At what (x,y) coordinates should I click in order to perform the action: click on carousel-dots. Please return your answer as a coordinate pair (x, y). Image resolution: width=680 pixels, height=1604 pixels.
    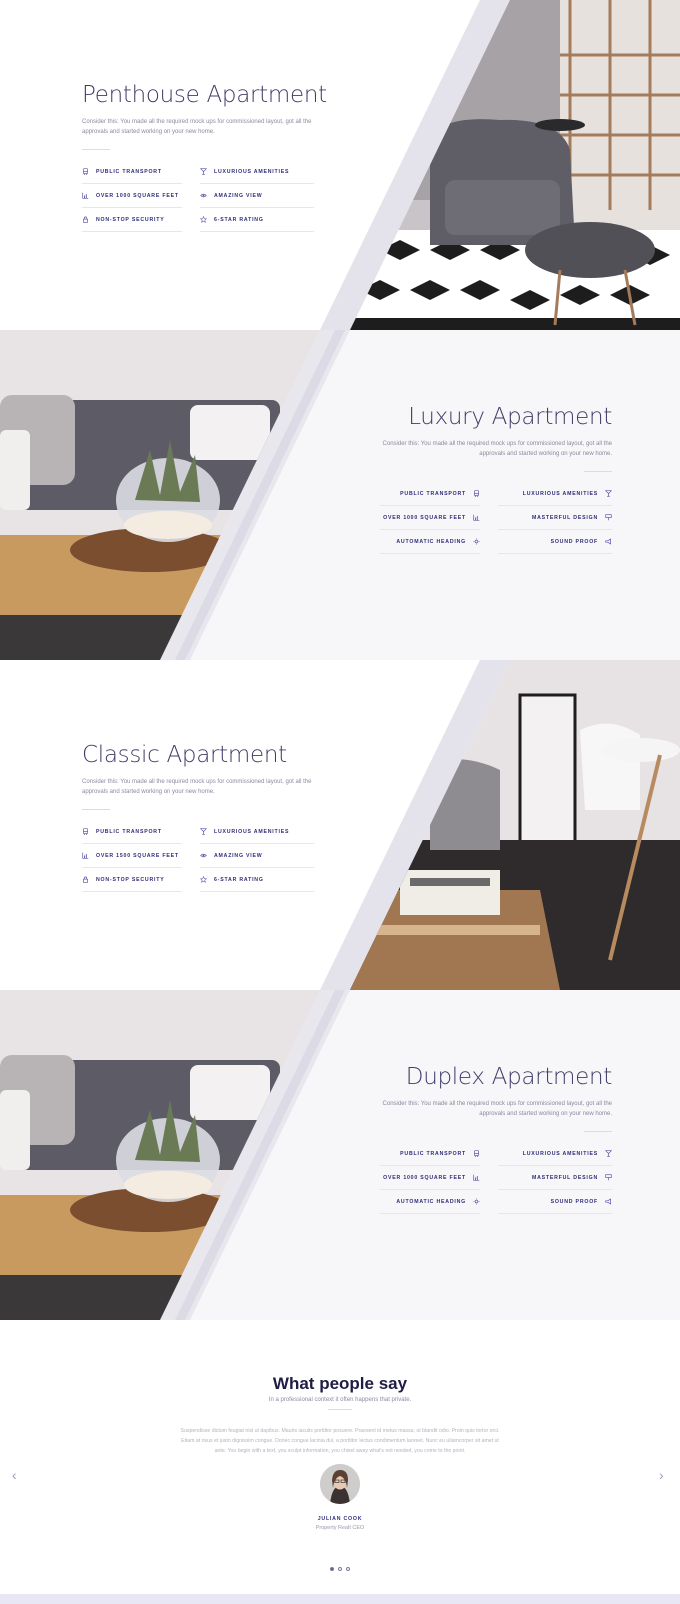
    Looking at the image, I should click on (340, 1569).